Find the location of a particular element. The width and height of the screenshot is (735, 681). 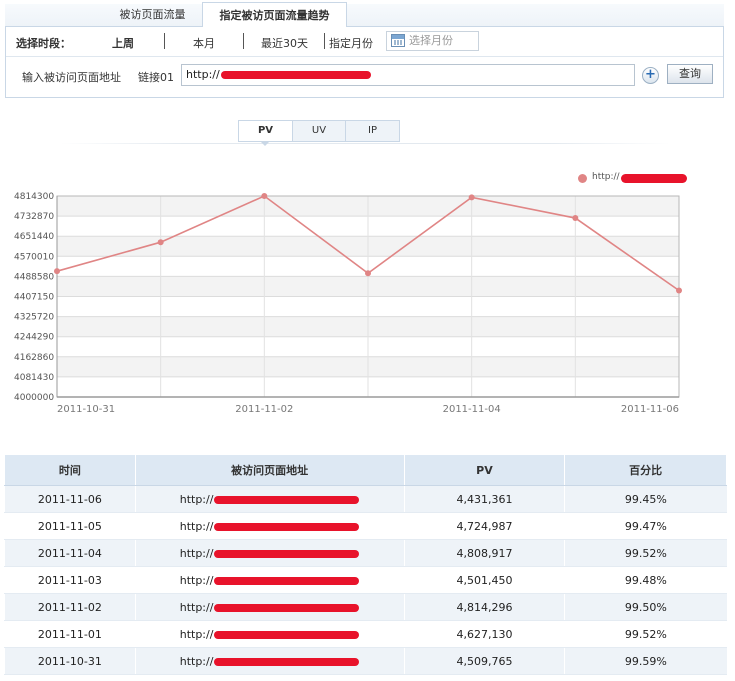

cell-date: 2011-10-31 is located at coordinates (70, 661).